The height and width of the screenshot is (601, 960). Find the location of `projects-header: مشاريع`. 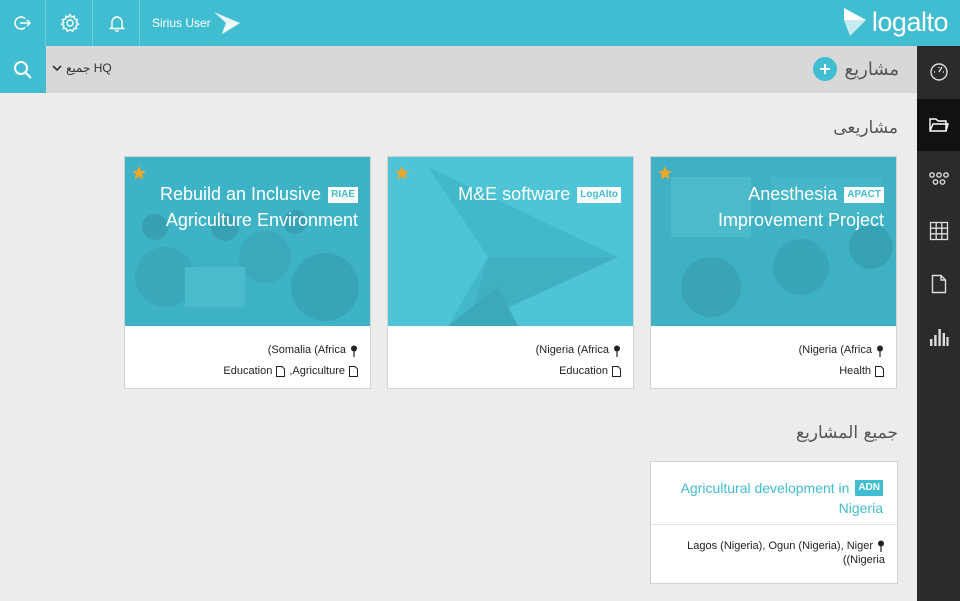

projects-header: مشاريع is located at coordinates (855, 69).